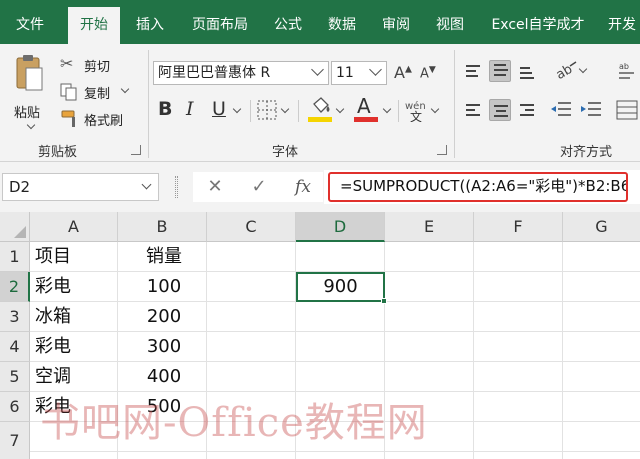  Describe the element at coordinates (136, 150) in the screenshot. I see `clipboard-launcher-icon` at that location.